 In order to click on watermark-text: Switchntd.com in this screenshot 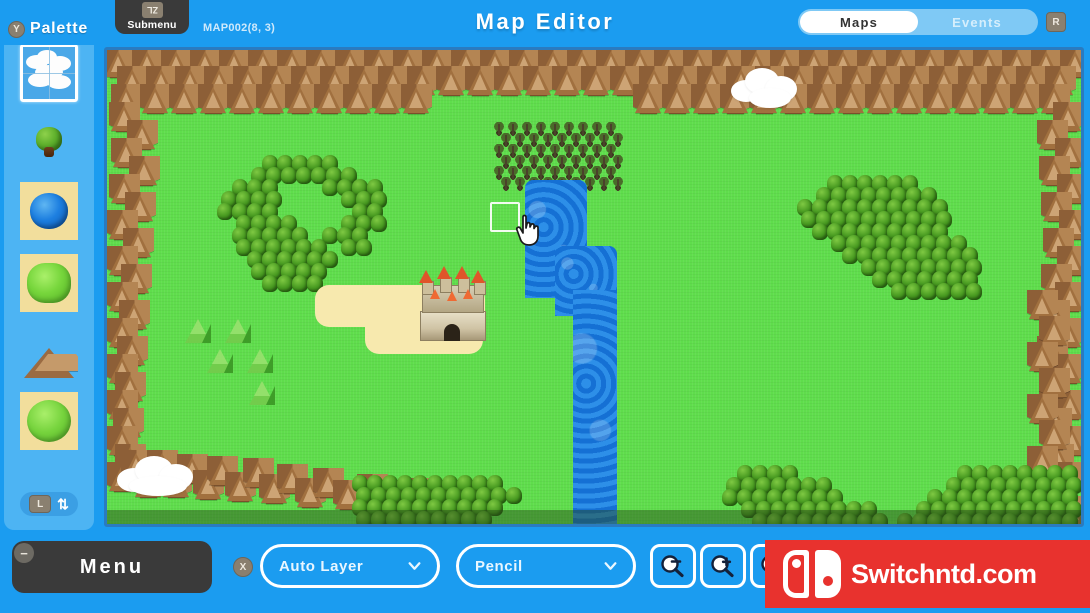, I will do `click(944, 573)`.